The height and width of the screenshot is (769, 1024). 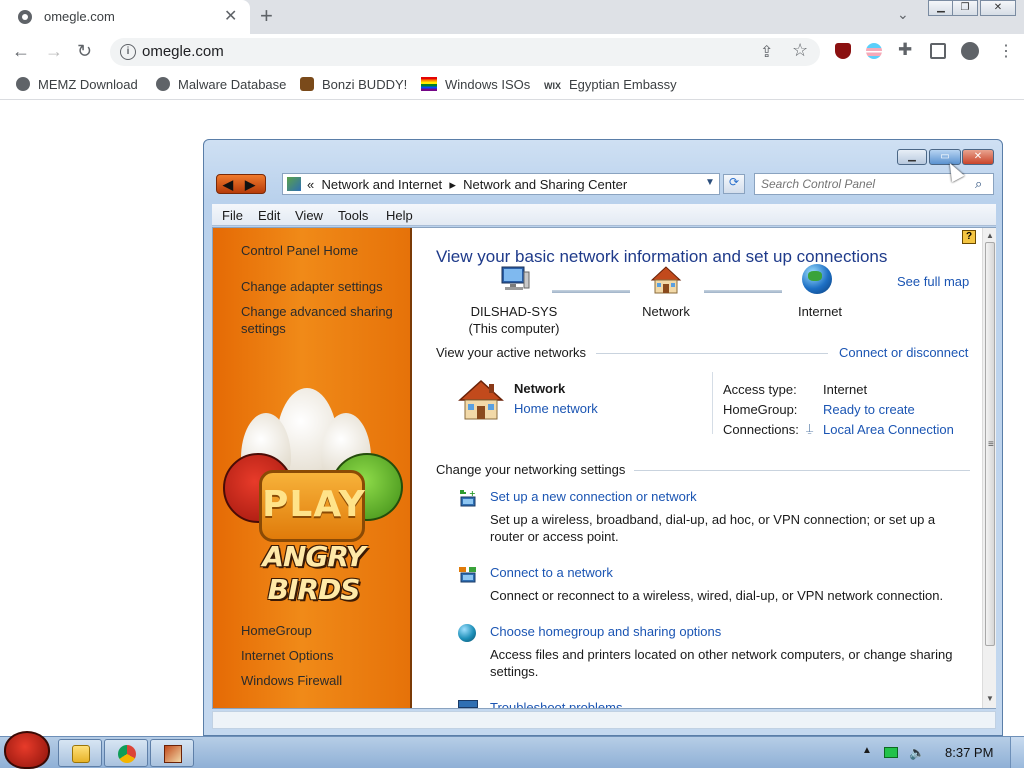 I want to click on window-minimize-button: ▁, so click(x=912, y=157).